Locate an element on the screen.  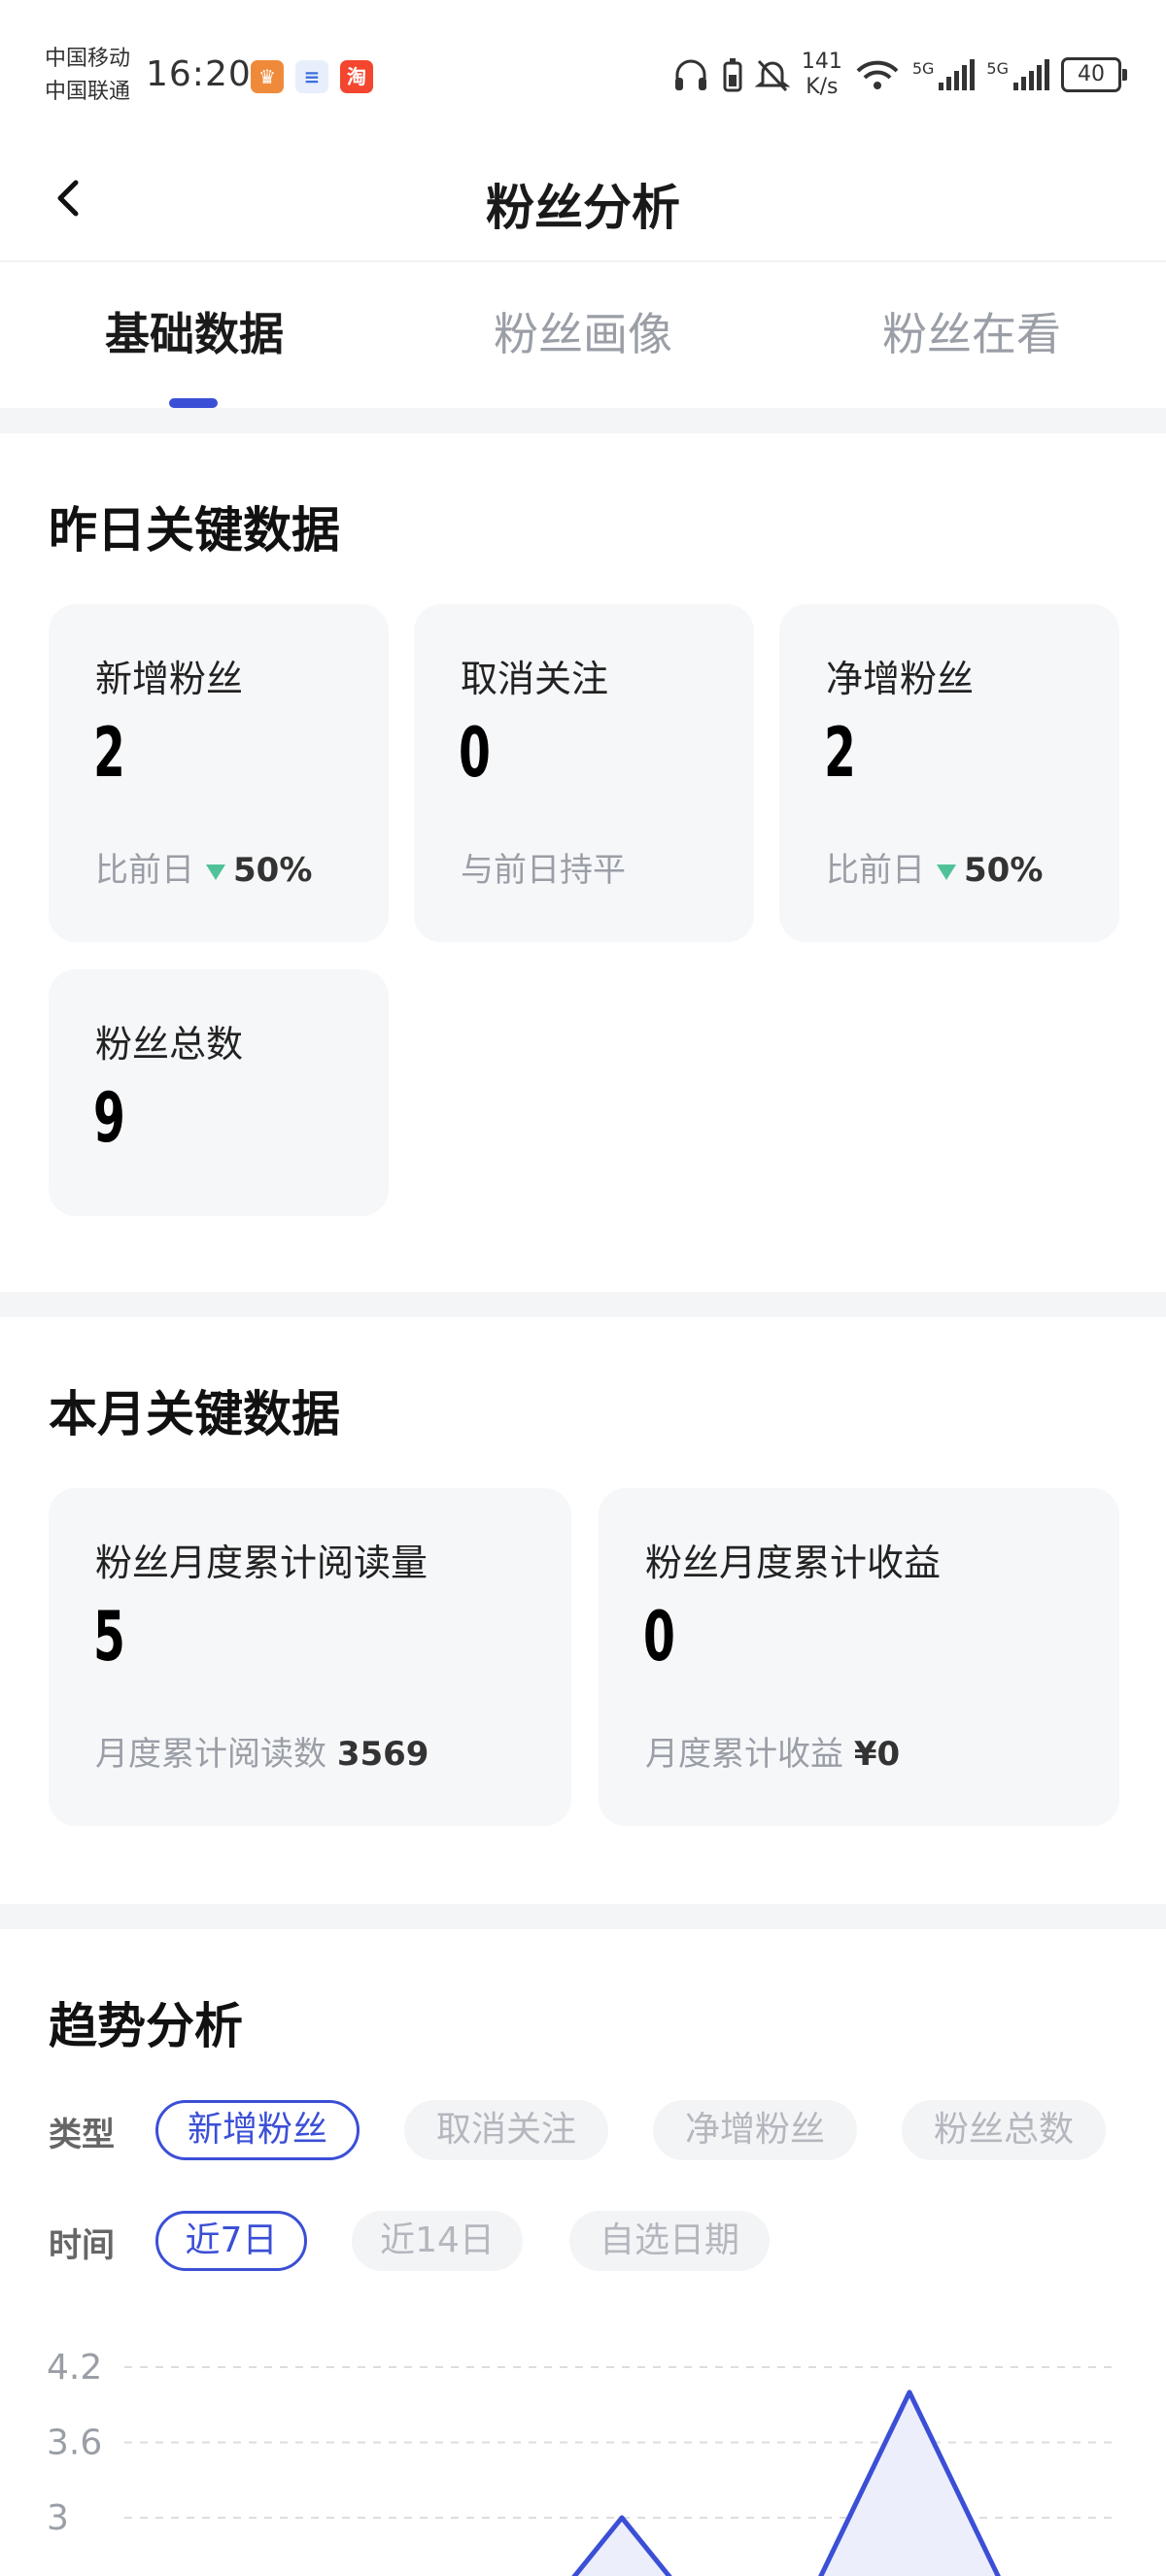
tab-basic-data: 基础数据 is located at coordinates (194, 331).